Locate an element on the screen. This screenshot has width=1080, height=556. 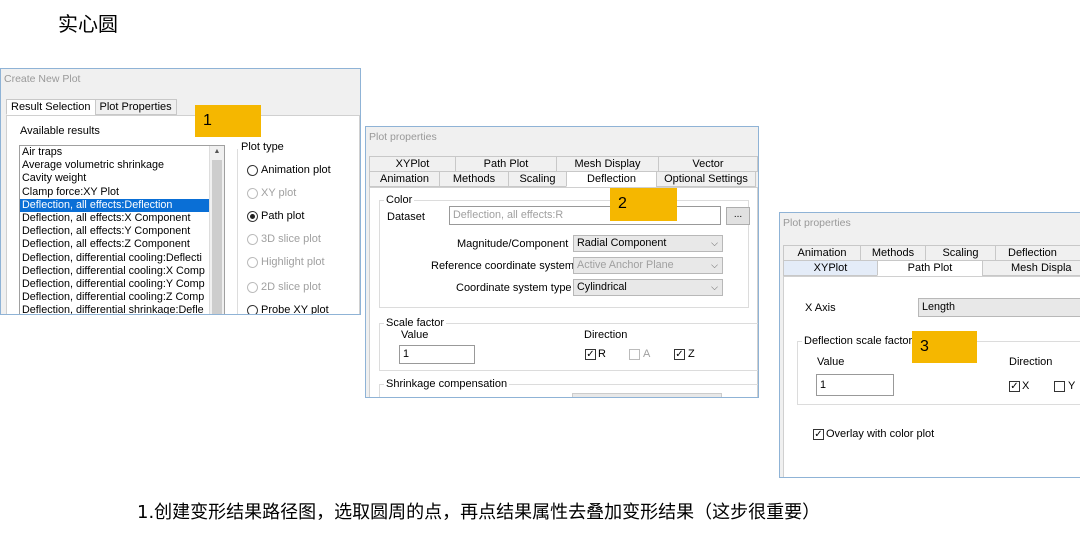
magnitude-component-label: Magnitude/Component is located at coordinates (513, 244).